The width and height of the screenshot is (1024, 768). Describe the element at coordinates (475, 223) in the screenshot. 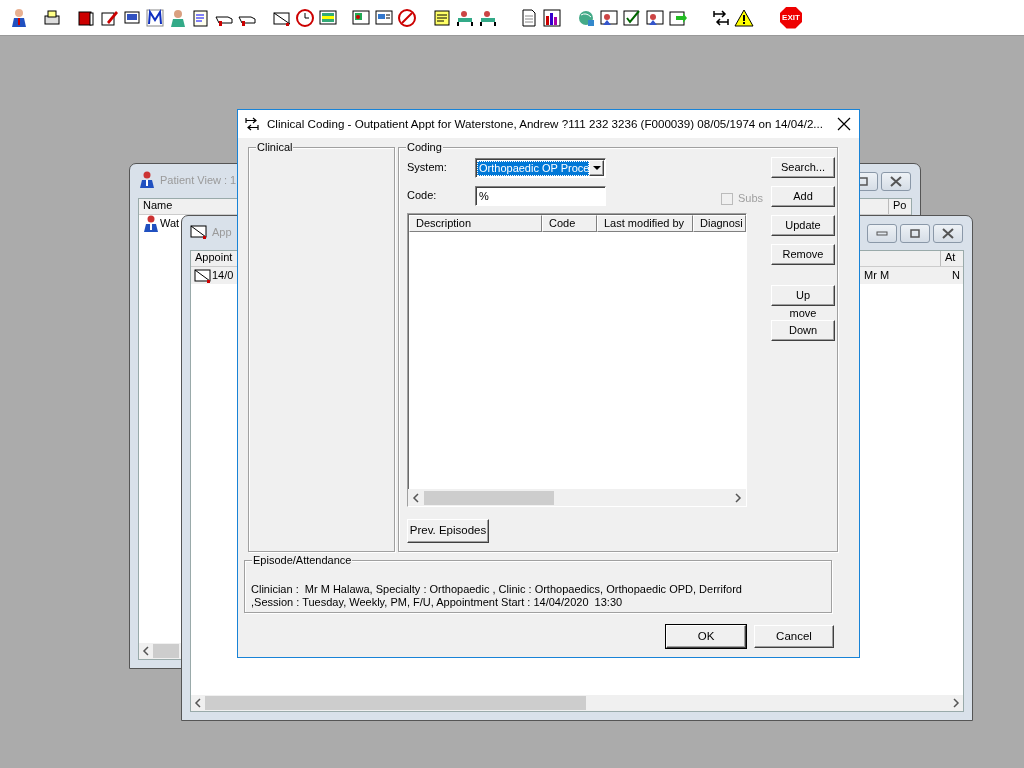

I see `column-header: Description` at that location.